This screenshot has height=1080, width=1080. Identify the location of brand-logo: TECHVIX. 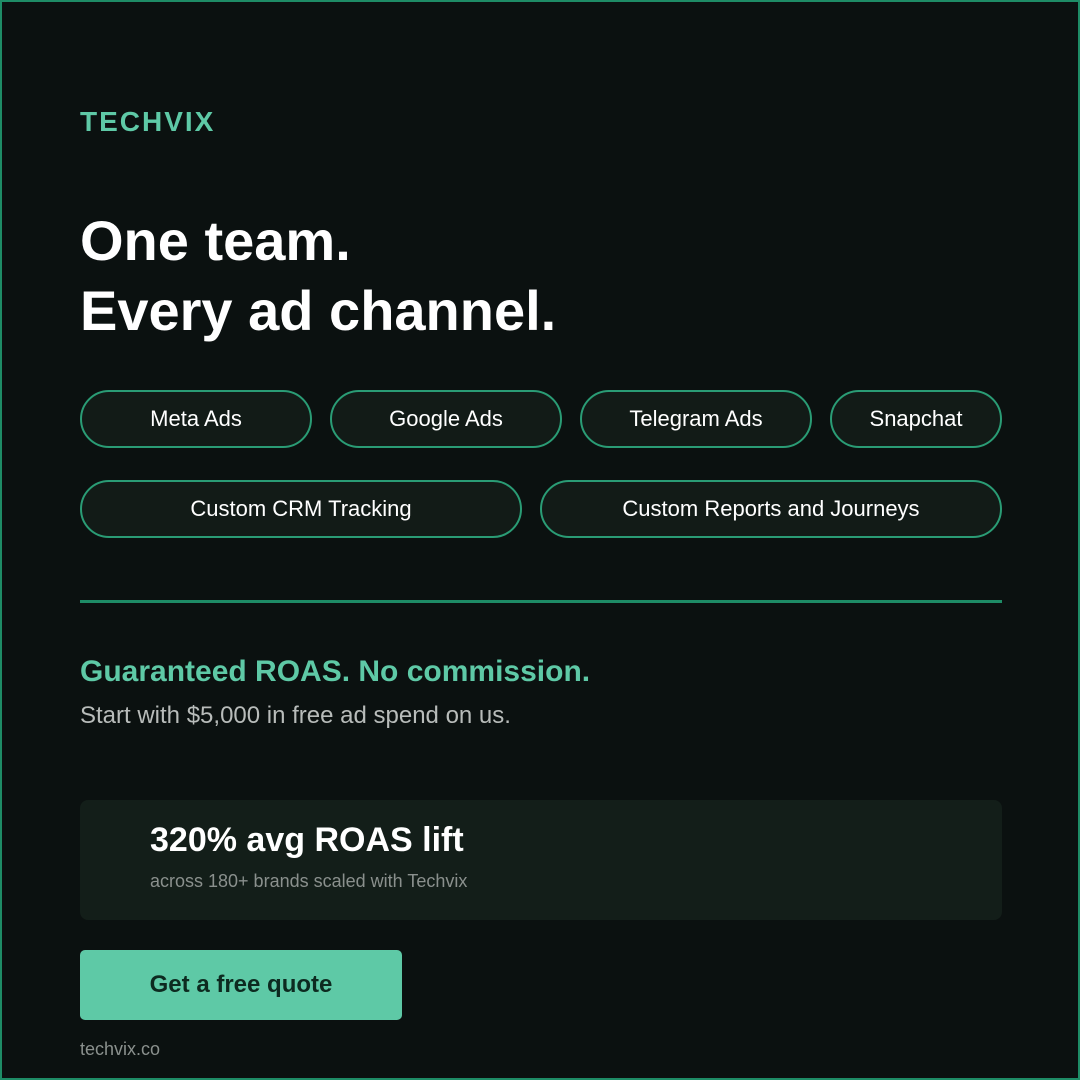
(148, 121).